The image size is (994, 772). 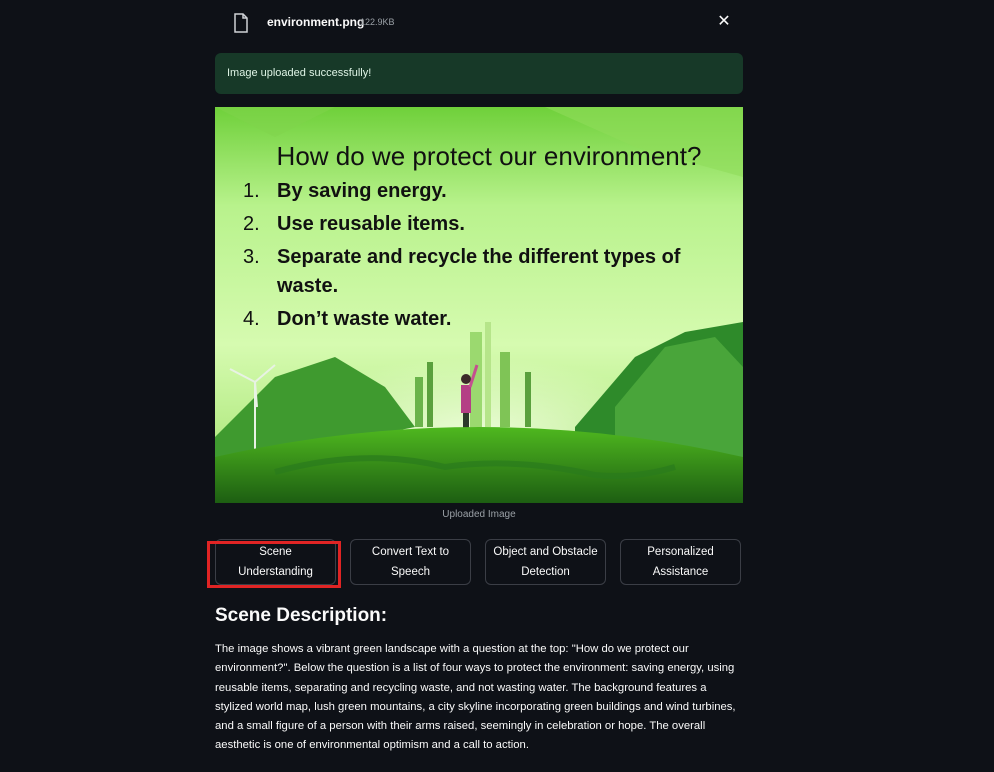 What do you see at coordinates (241, 23) in the screenshot?
I see `file-icon` at bounding box center [241, 23].